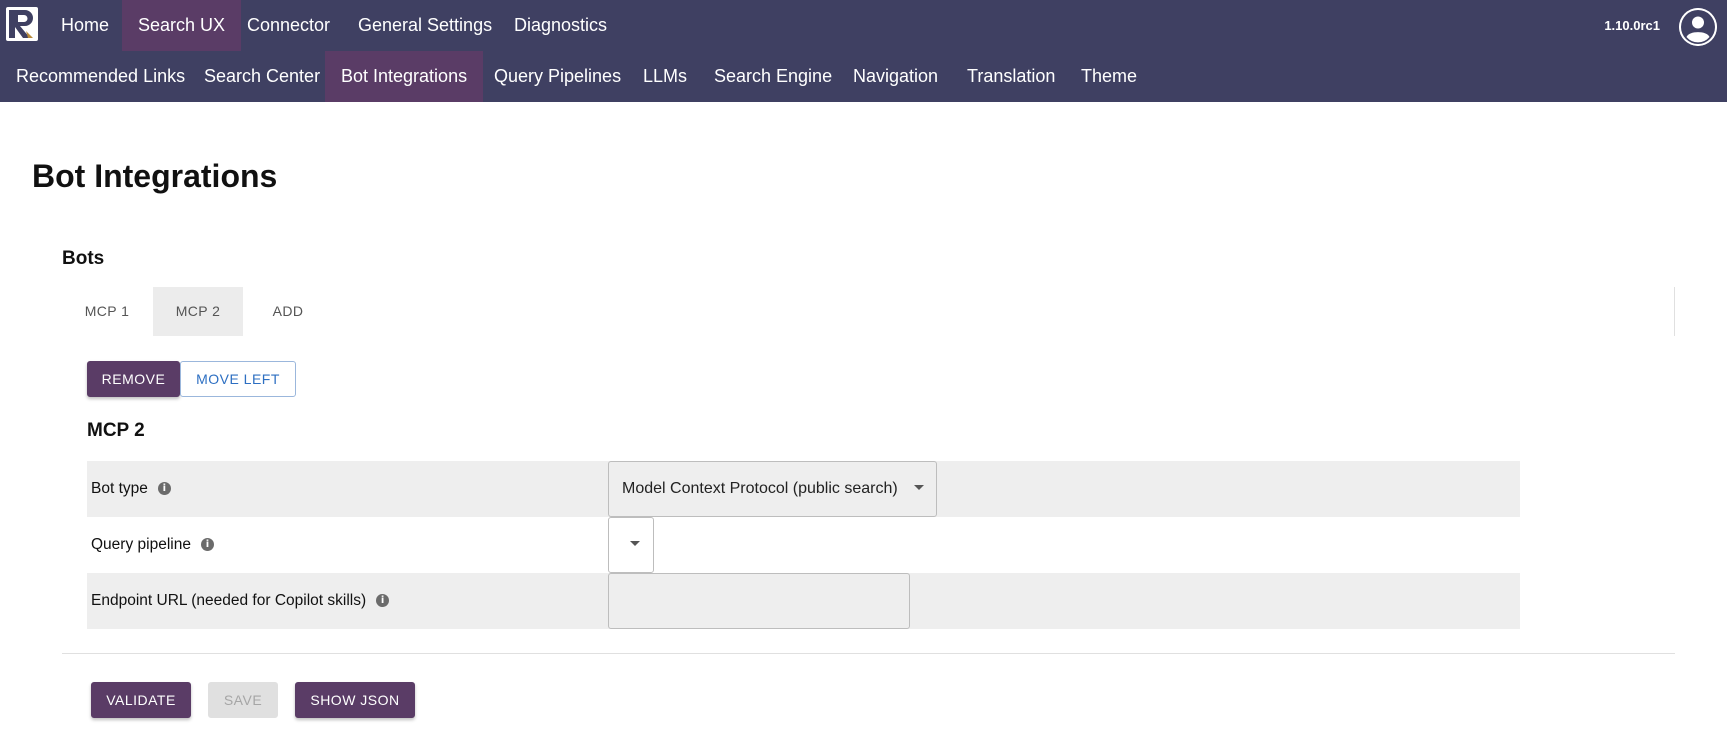 The image size is (1727, 734). I want to click on move-left-button: MOVE LEFT, so click(238, 379).